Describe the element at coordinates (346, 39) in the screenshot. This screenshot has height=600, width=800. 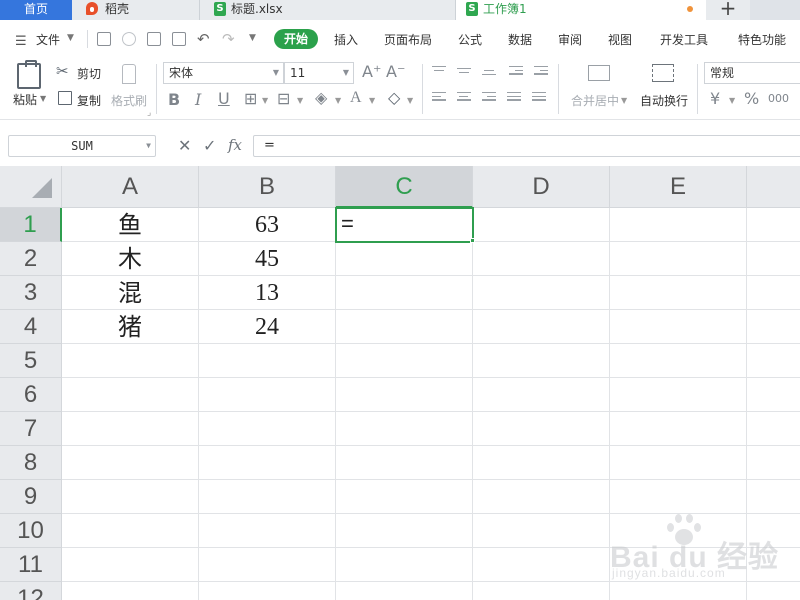
I see `menu-insert: 插入` at that location.